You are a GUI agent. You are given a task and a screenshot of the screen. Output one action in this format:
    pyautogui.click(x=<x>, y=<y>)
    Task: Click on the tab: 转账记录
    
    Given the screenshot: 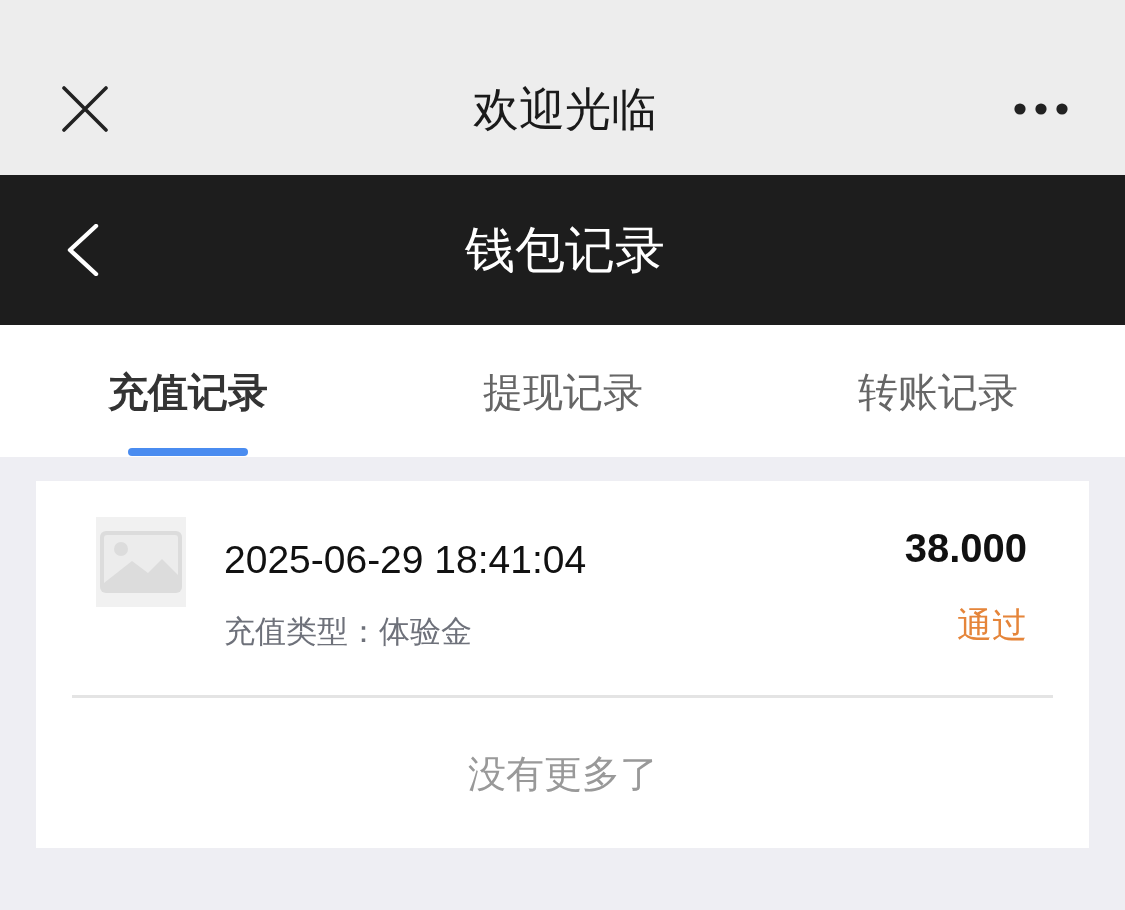 What is the action you would take?
    pyautogui.click(x=937, y=391)
    